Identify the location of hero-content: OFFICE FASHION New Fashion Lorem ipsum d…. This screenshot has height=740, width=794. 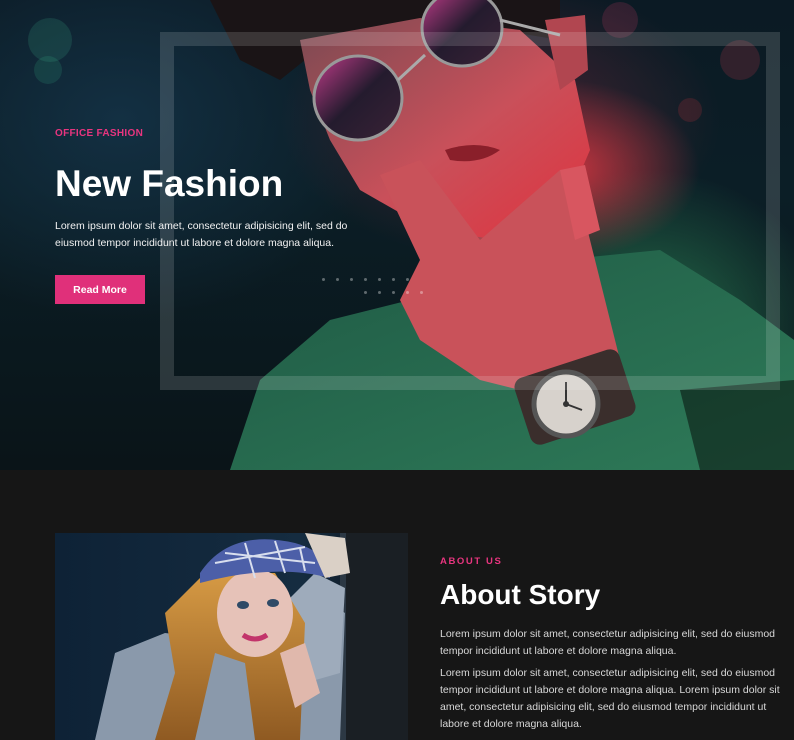
(215, 216).